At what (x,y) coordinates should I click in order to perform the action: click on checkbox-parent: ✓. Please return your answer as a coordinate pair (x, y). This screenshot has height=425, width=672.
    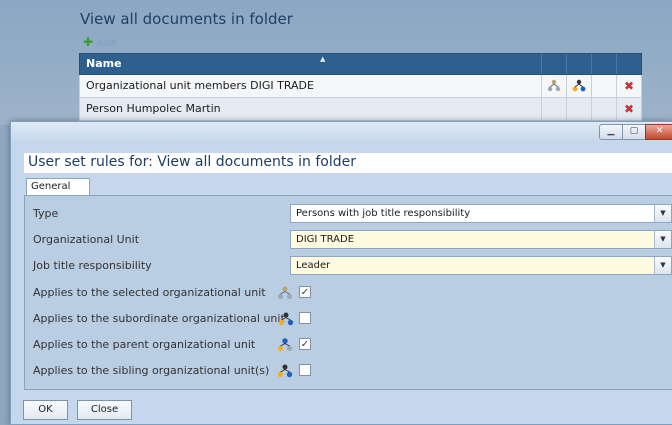
    Looking at the image, I should click on (305, 344).